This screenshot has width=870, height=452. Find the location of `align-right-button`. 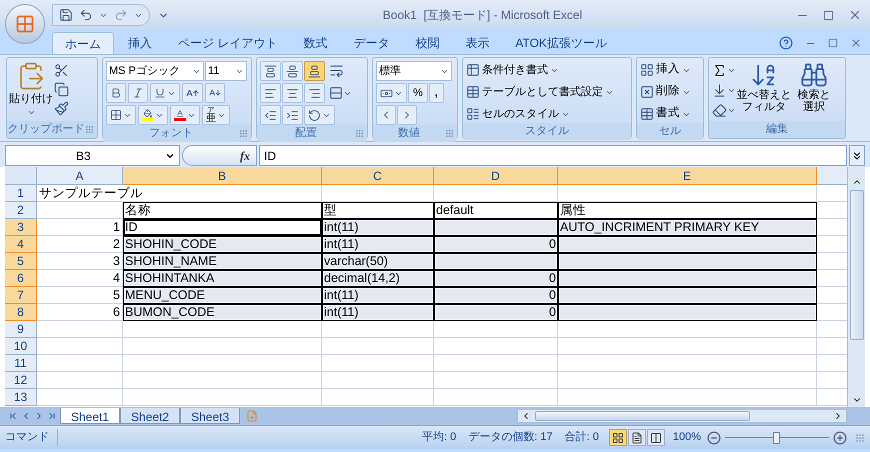

align-right-button is located at coordinates (314, 93).